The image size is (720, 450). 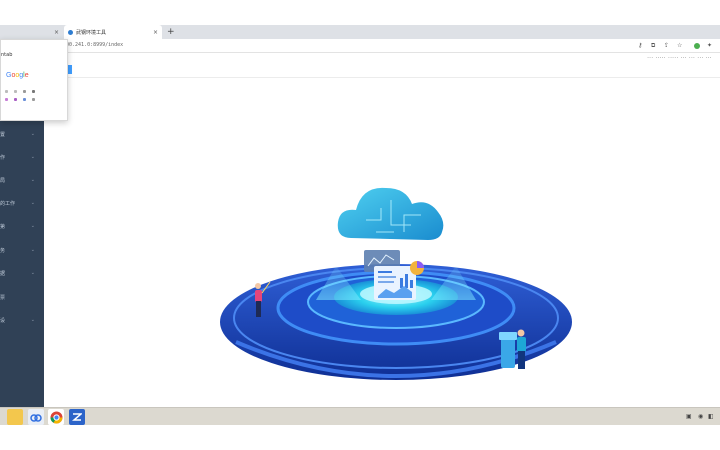 What do you see at coordinates (360, 416) in the screenshot?
I see `taskbar: ▣ ◉ ◧` at bounding box center [360, 416].